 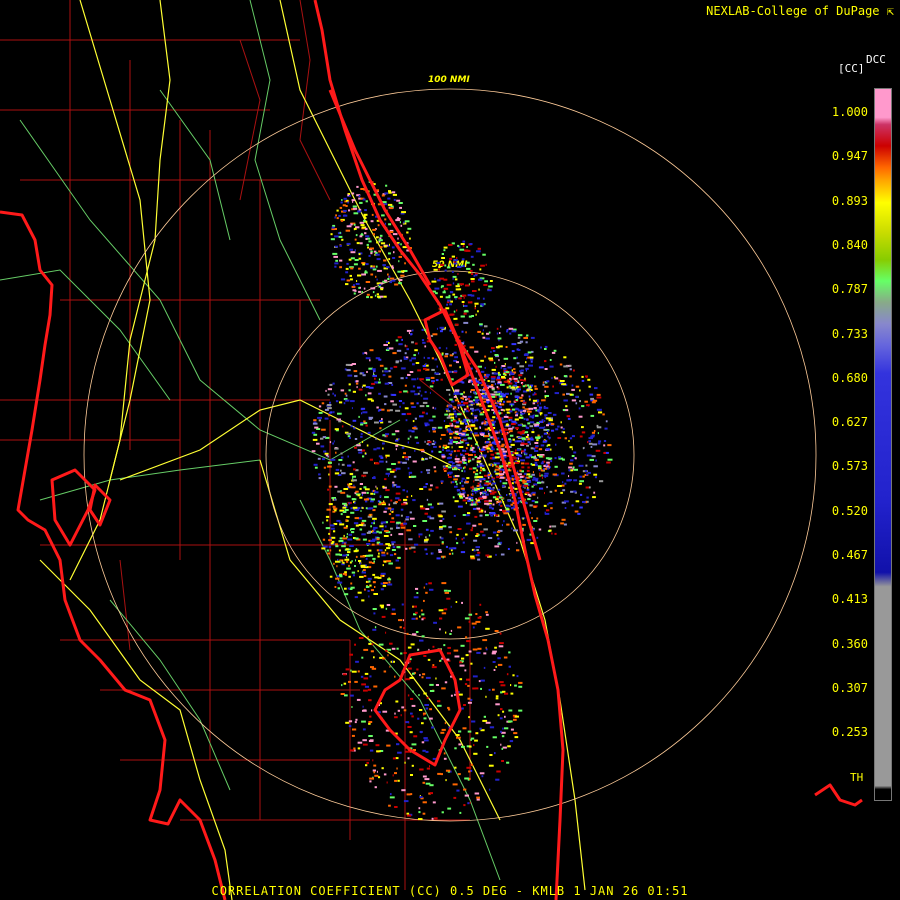 I want to click on scale-tick-label: 0.253, so click(x=849, y=732).